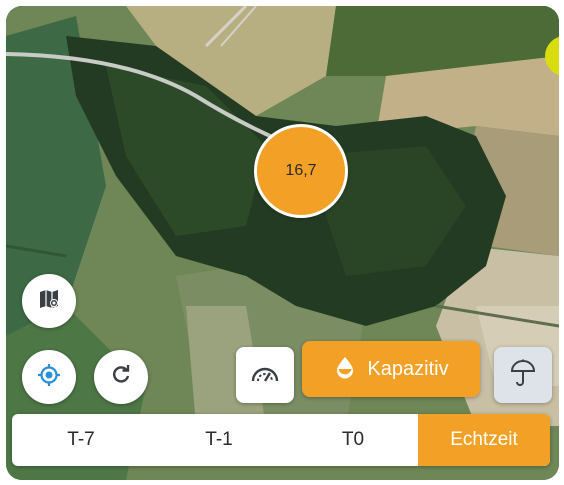 The height and width of the screenshot is (485, 564). I want to click on umbrella-icon, so click(523, 375).